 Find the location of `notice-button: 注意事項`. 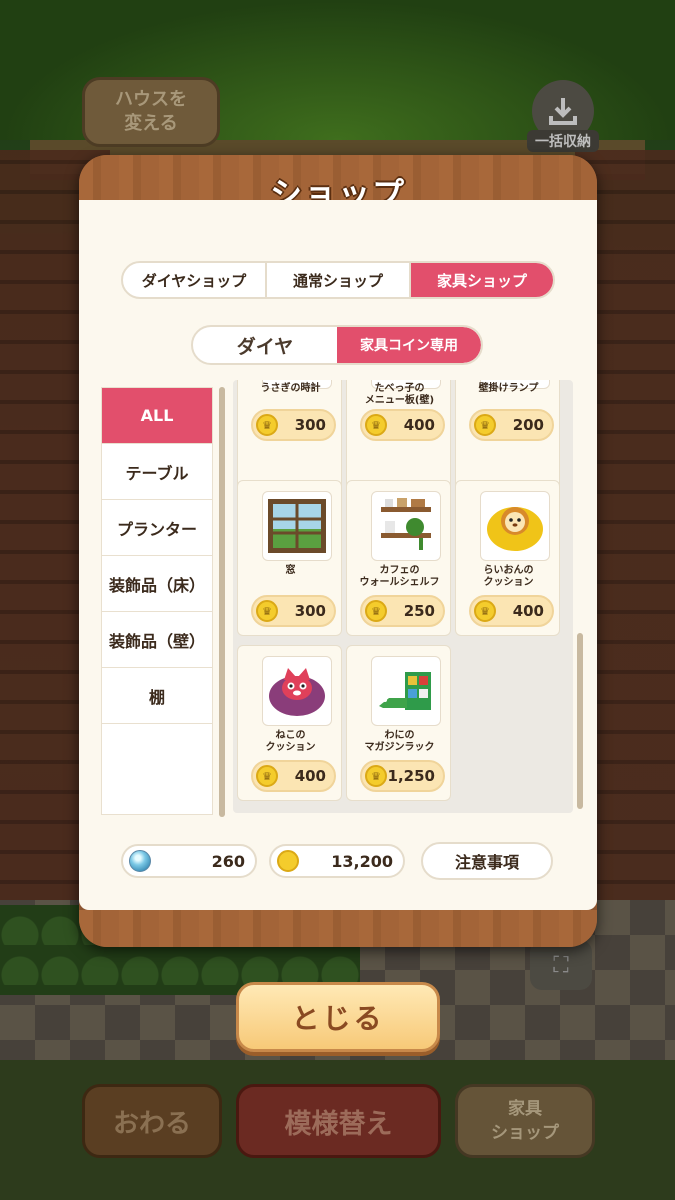

notice-button: 注意事項 is located at coordinates (487, 861).